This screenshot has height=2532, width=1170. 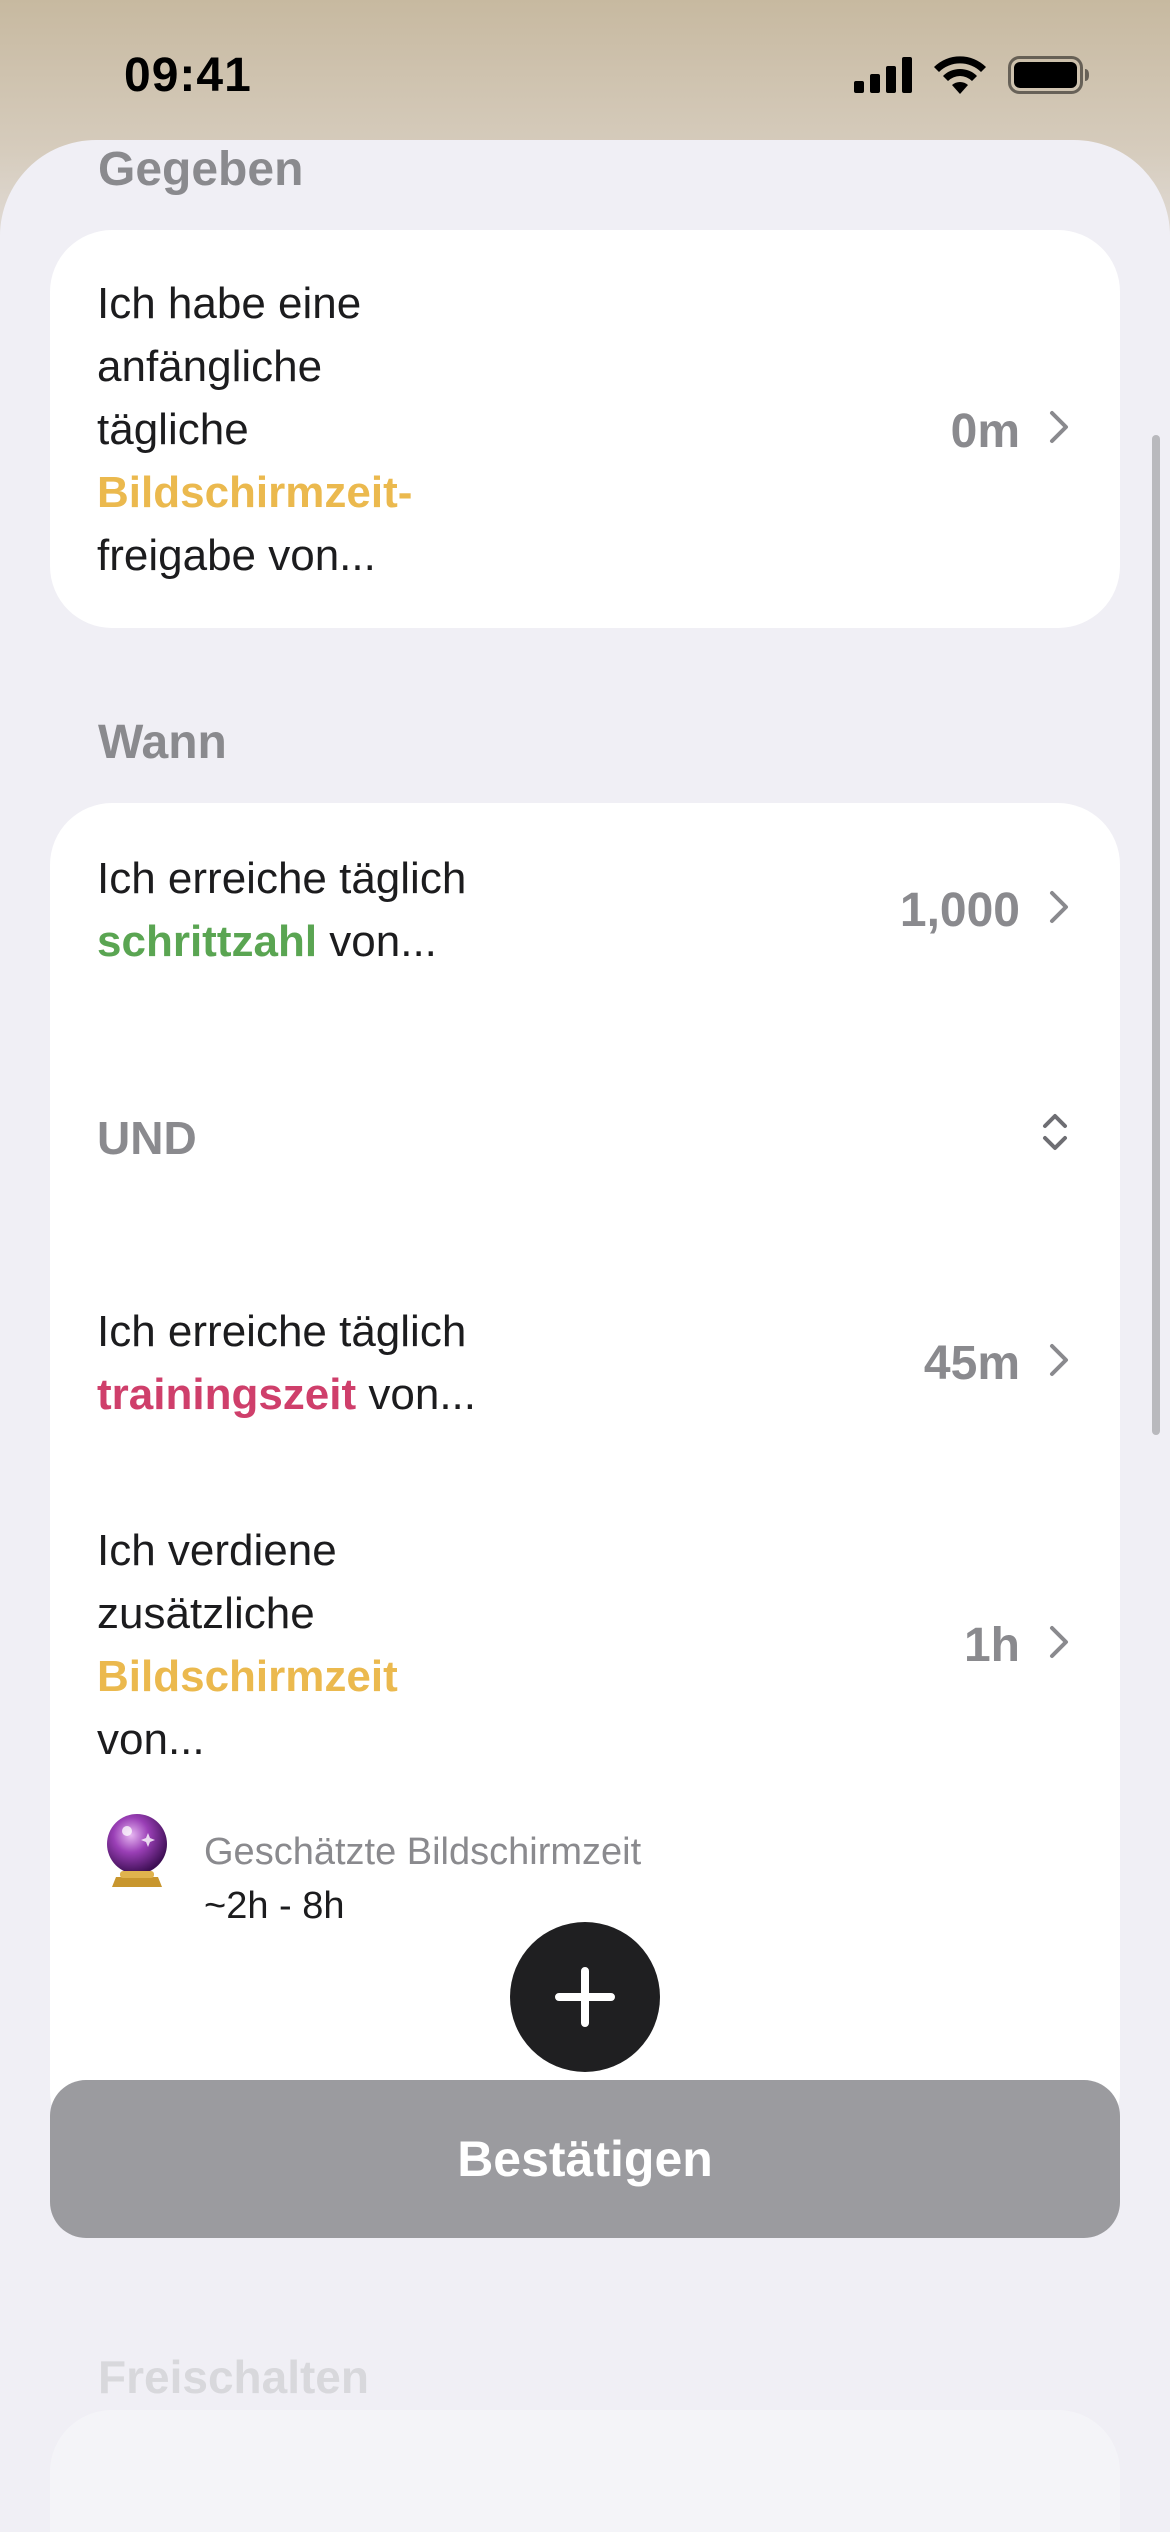 I want to click on chevron-up-down-icon, so click(x=1055, y=1132).